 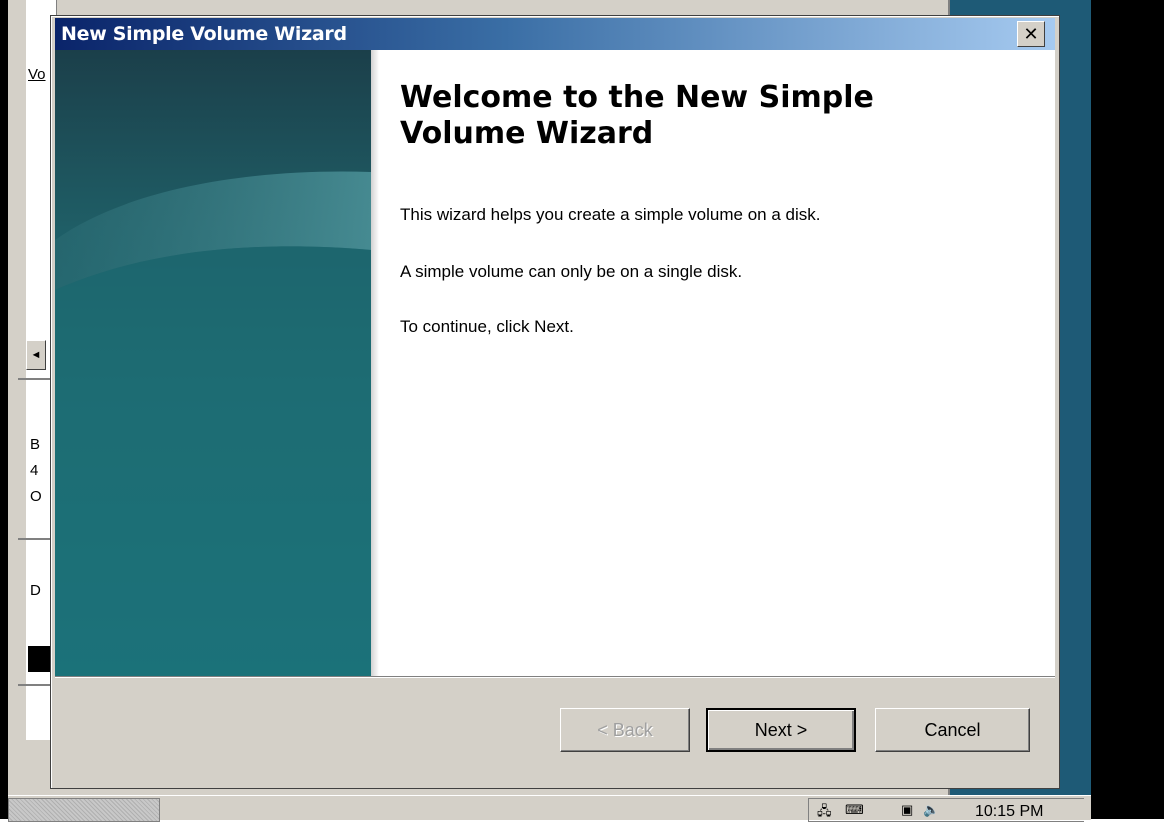 I want to click on background-scroll-left-button: ◄, so click(x=36, y=355).